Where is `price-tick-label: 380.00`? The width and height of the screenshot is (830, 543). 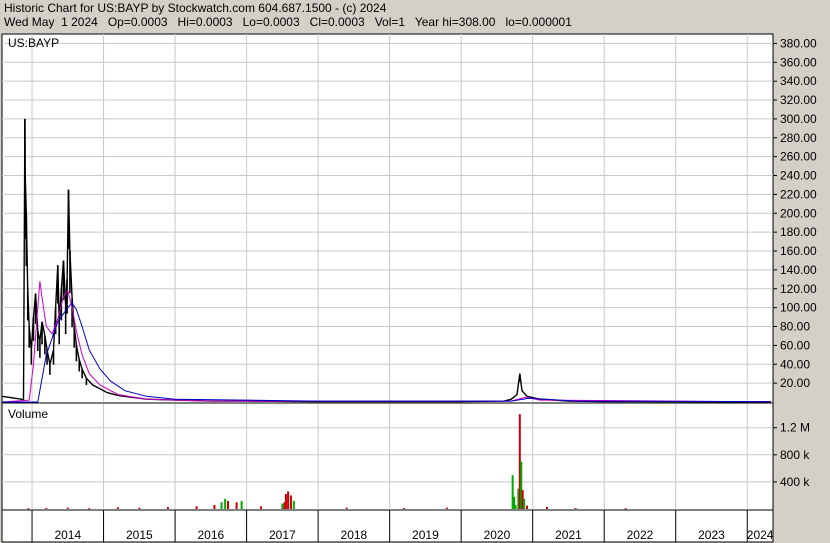
price-tick-label: 380.00 is located at coordinates (798, 43).